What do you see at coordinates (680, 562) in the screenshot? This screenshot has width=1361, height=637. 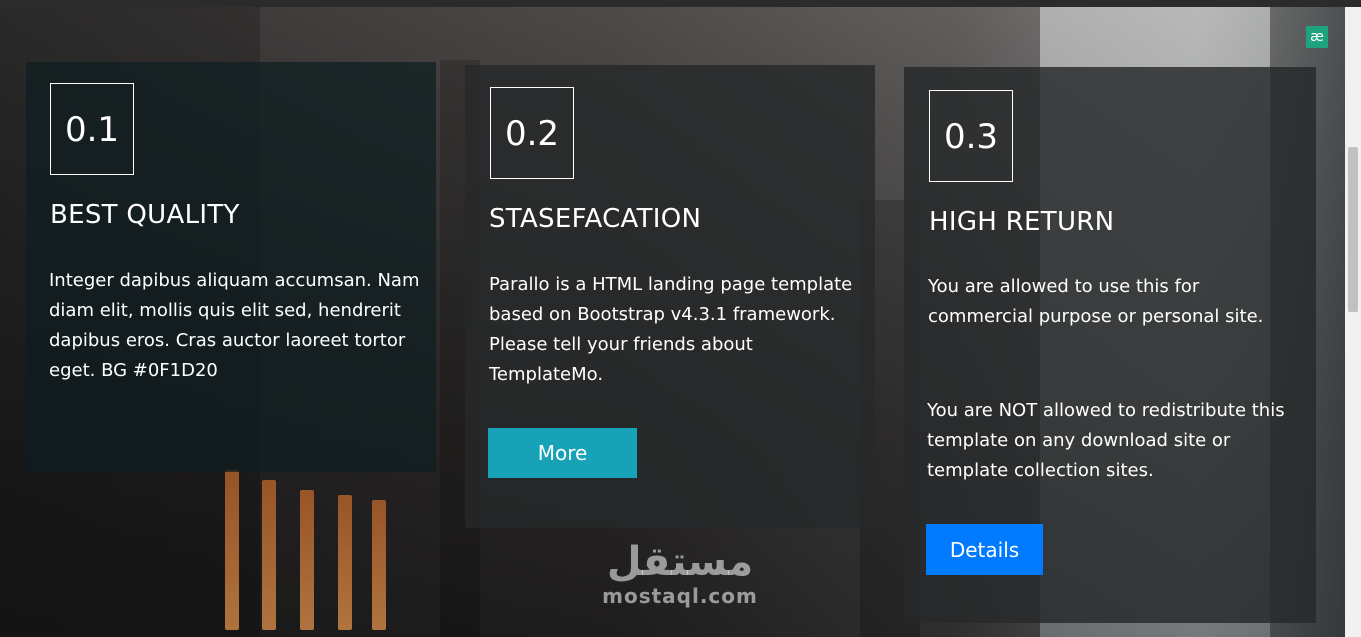 I see `watermark-arabic: مستقل` at bounding box center [680, 562].